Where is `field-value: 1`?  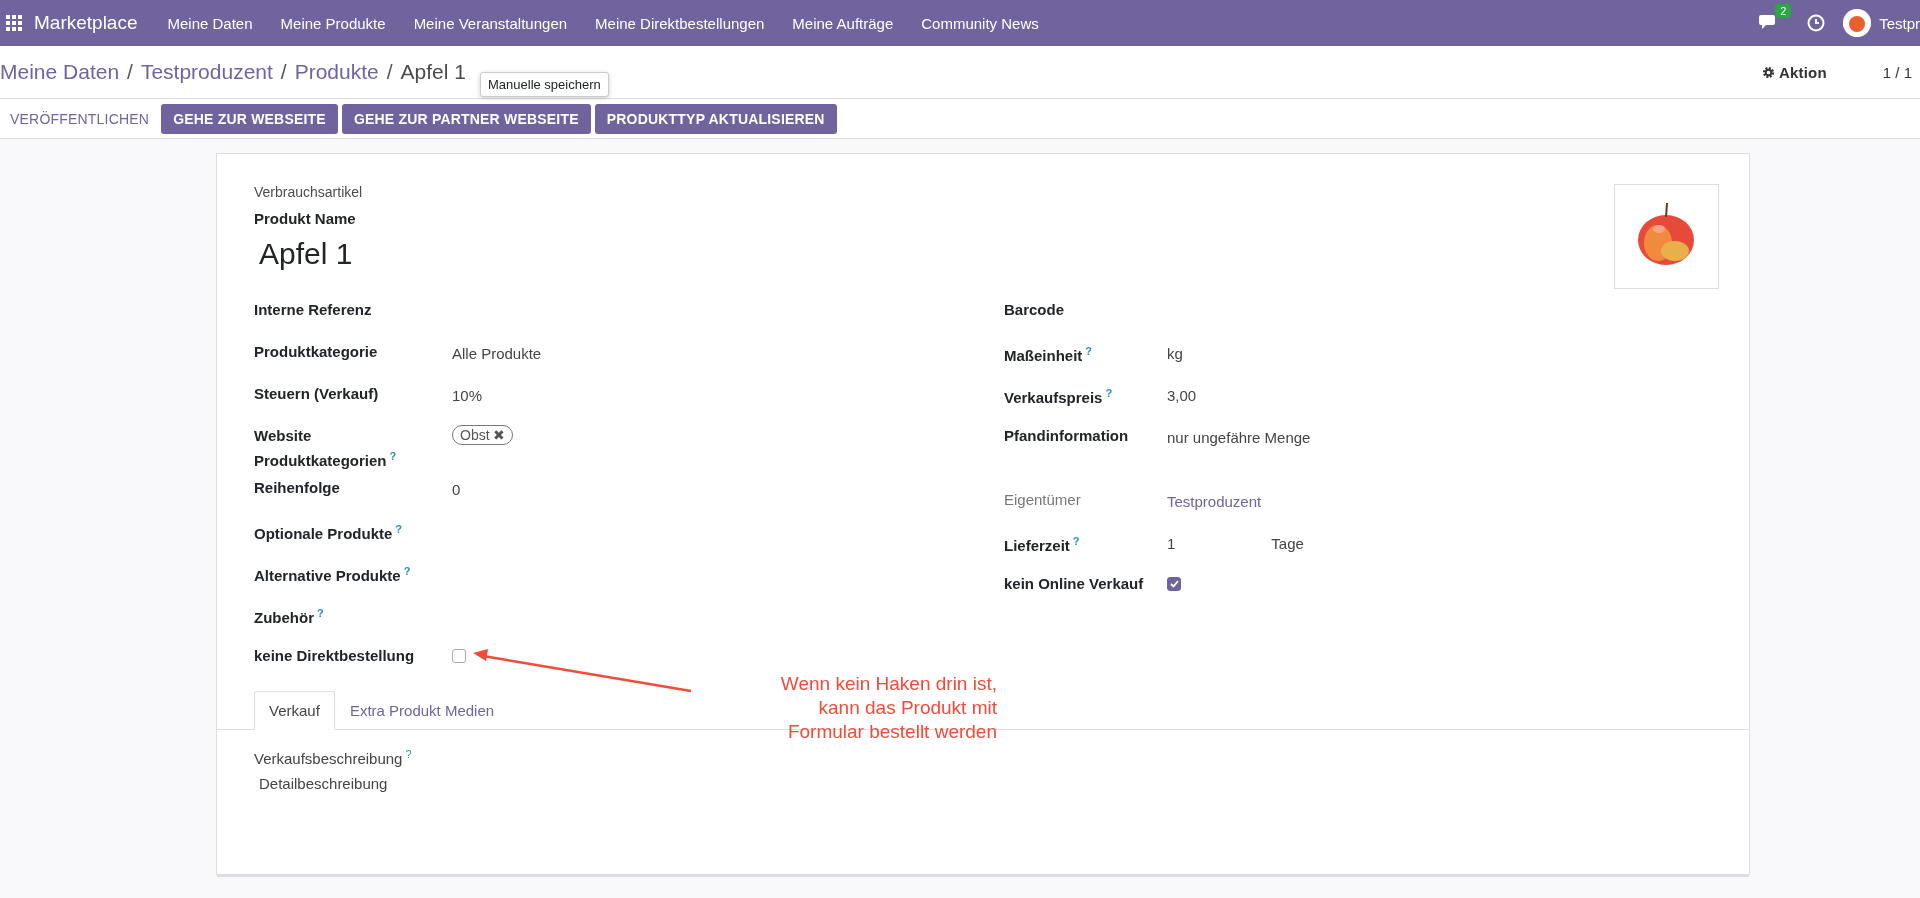
field-value: 1 is located at coordinates (1171, 542).